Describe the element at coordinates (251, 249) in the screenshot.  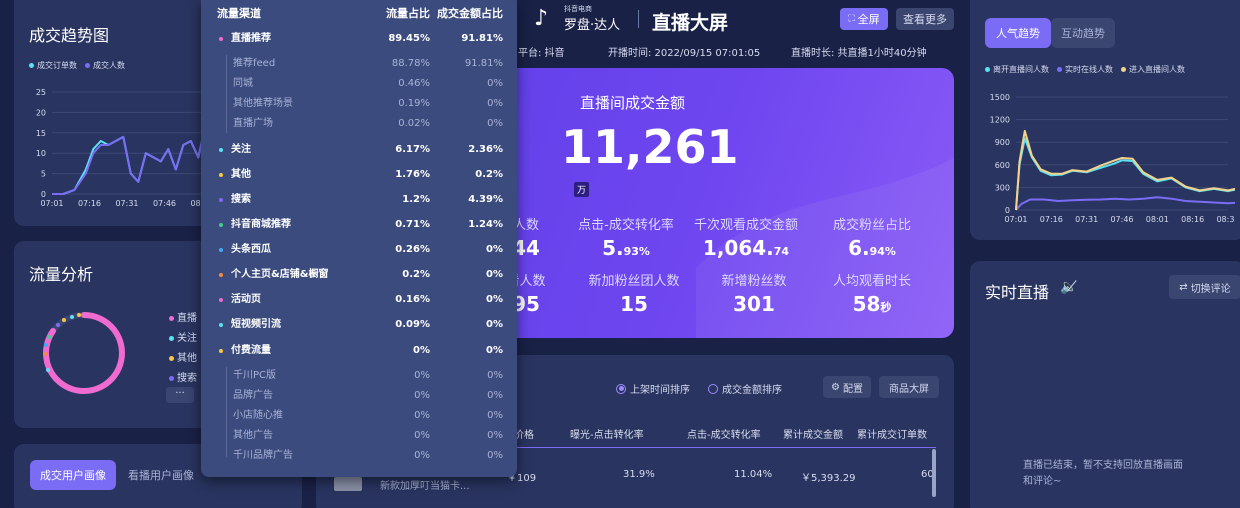
I see `channel-name: 头条西瓜` at that location.